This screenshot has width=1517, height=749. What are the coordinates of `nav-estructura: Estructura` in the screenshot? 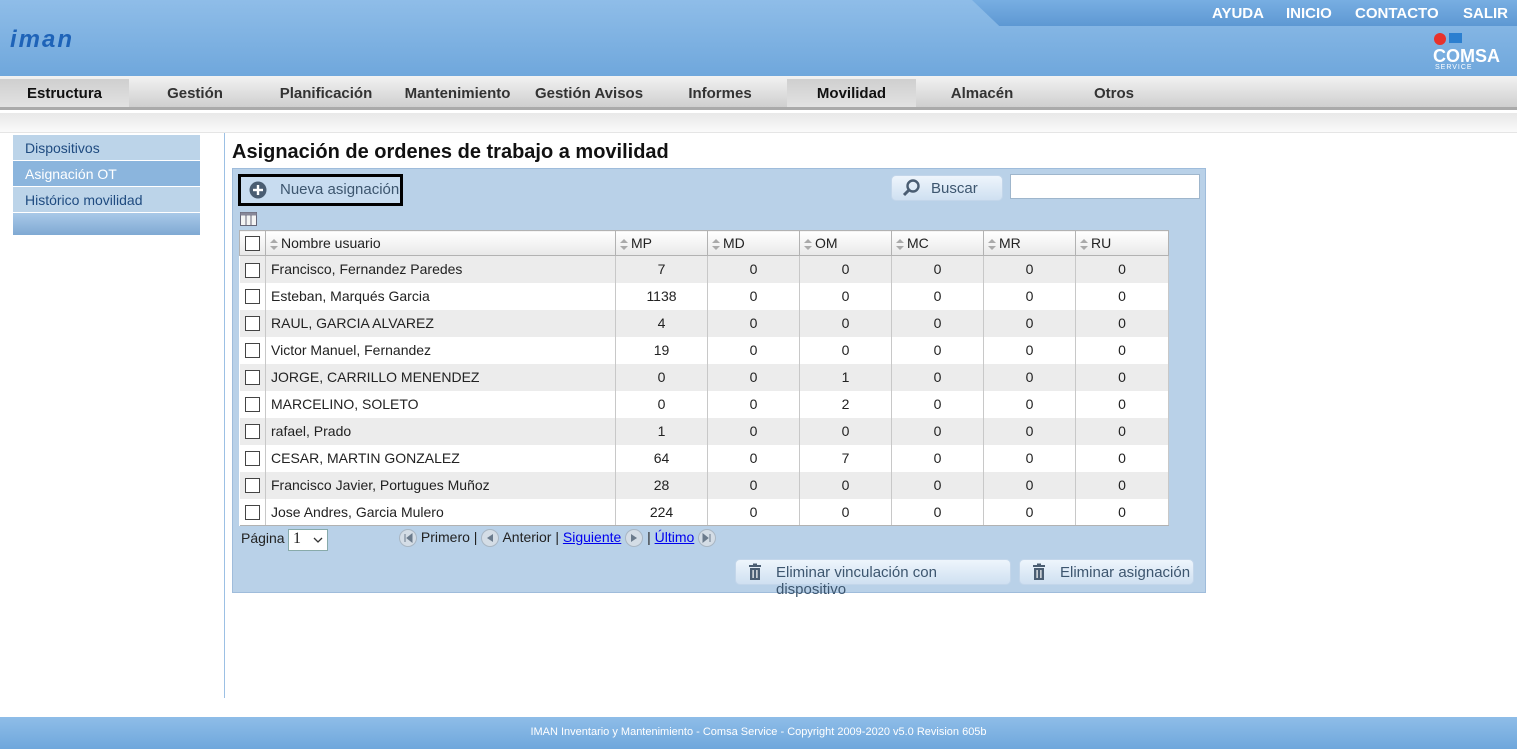 It's located at (64, 93).